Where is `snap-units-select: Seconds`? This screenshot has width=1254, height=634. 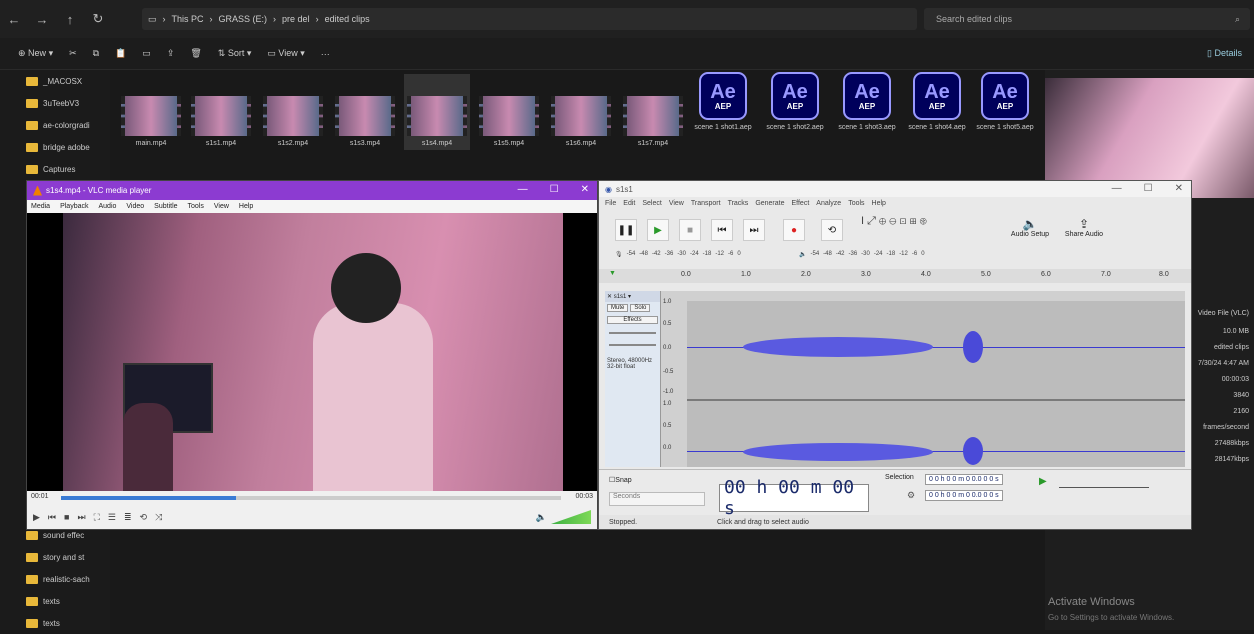
snap-units-select: Seconds is located at coordinates (657, 499).